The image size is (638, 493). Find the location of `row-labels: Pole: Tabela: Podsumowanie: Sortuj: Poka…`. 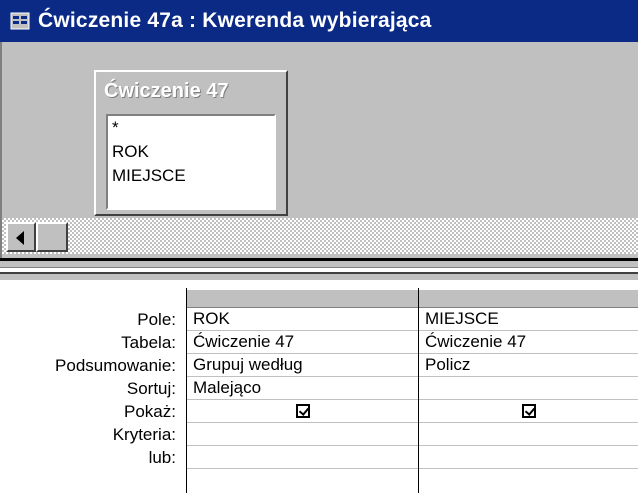

row-labels: Pole: Tabela: Podsumowanie: Sortuj: Poka… is located at coordinates (90, 388).